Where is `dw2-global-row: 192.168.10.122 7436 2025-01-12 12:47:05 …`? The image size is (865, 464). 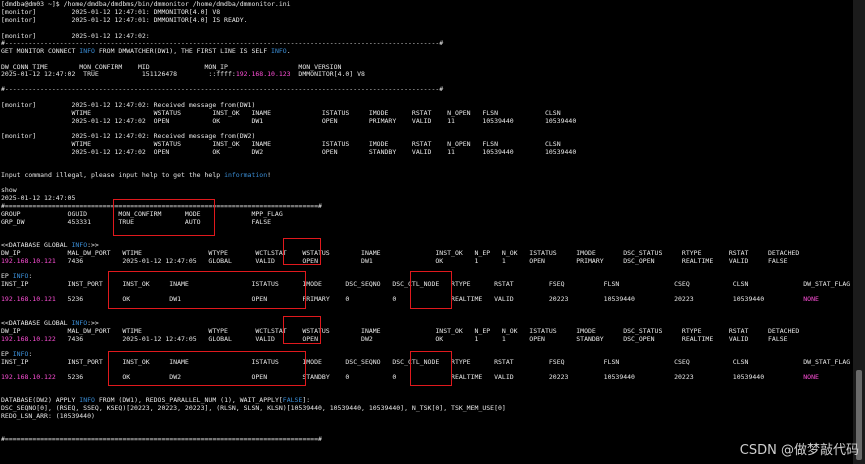 dw2-global-row: 192.168.10.122 7436 2025-01-12 12:47:05 … is located at coordinates (394, 339).